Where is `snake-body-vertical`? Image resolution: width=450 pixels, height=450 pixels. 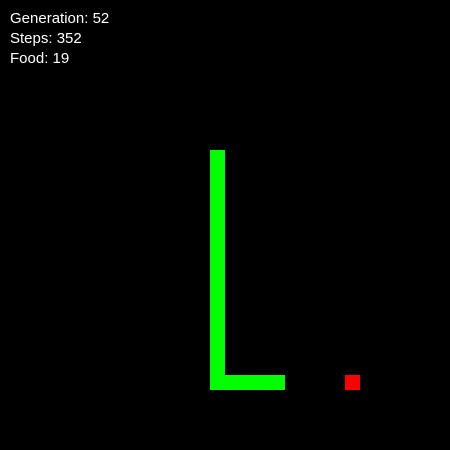
snake-body-vertical is located at coordinates (217, 270).